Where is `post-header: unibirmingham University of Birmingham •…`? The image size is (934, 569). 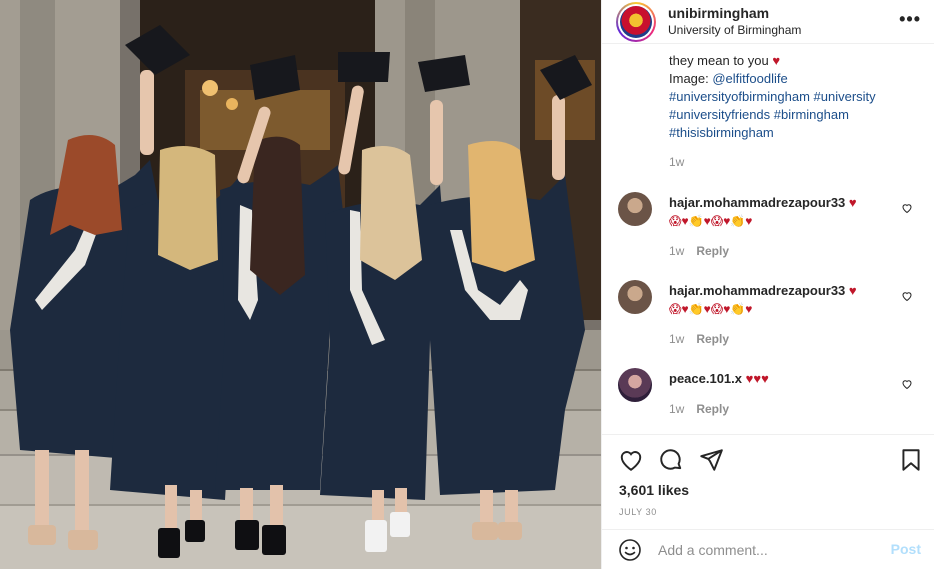 post-header: unibirmingham University of Birmingham •… is located at coordinates (768, 22).